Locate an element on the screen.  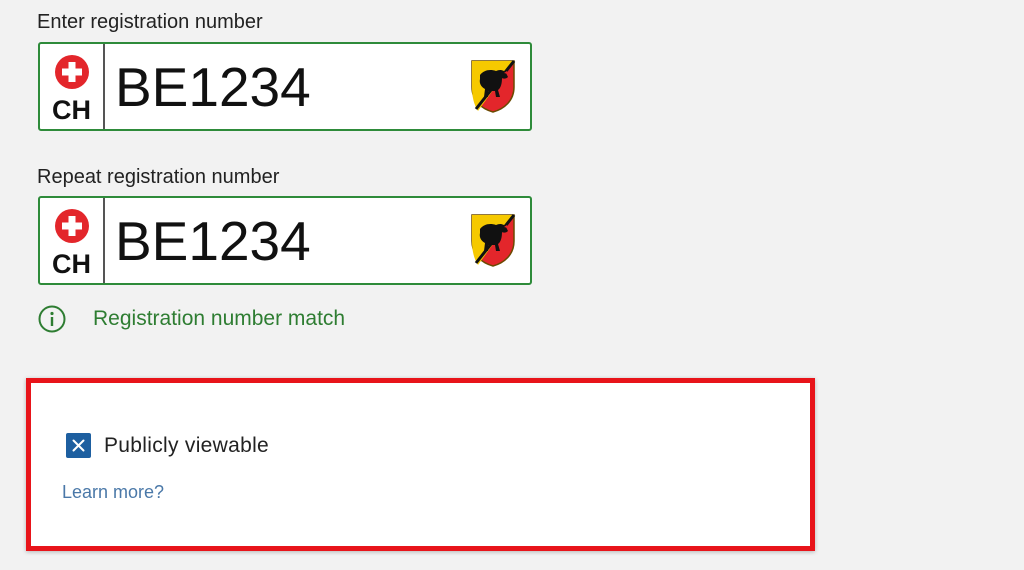
publicly-viewable-label: Publicly viewable is located at coordinates (186, 446).